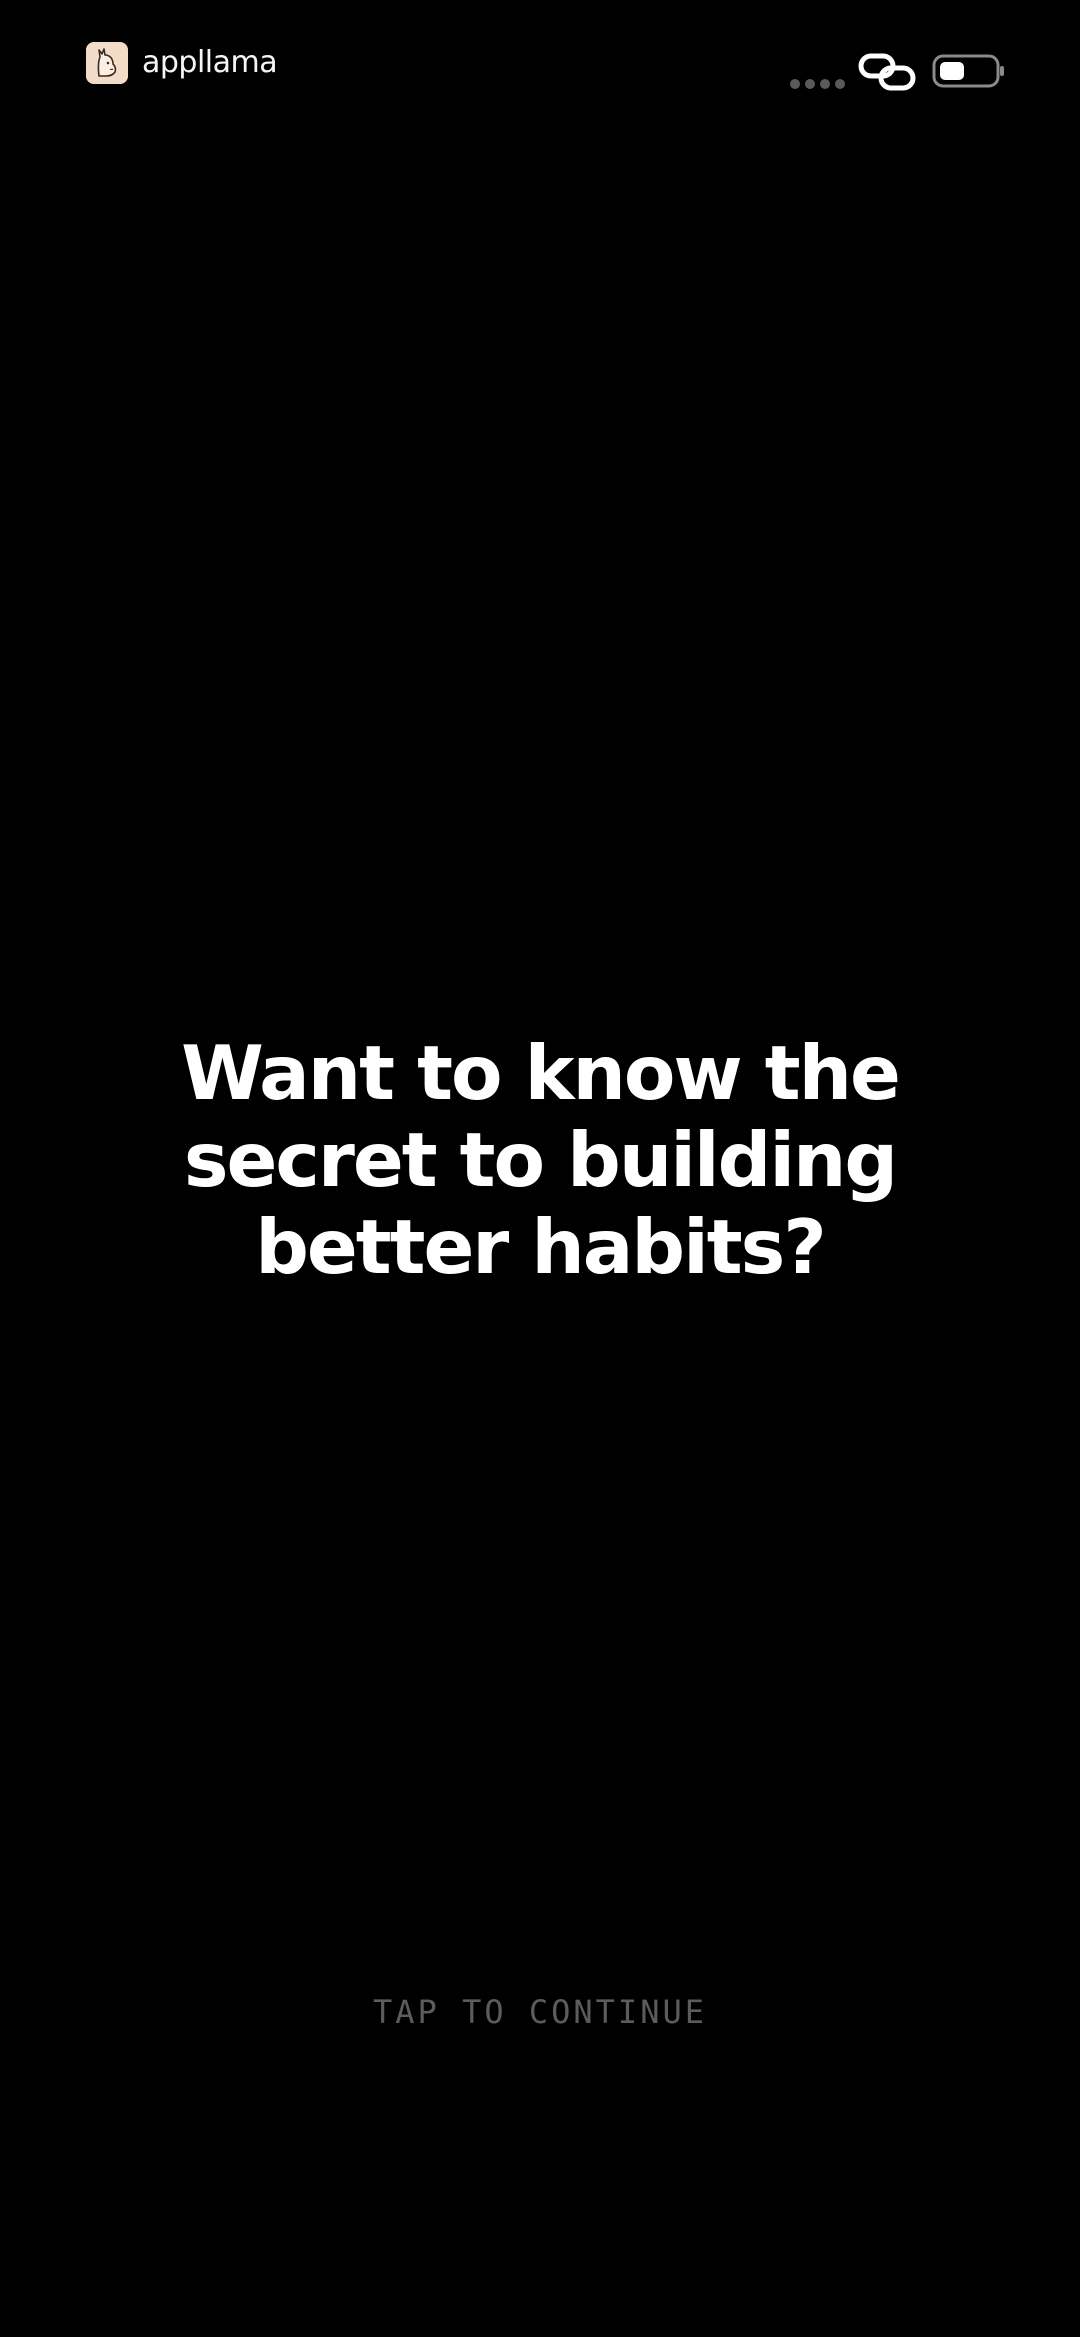 This screenshot has height=2337, width=1080. I want to click on battery-icon, so click(968, 71).